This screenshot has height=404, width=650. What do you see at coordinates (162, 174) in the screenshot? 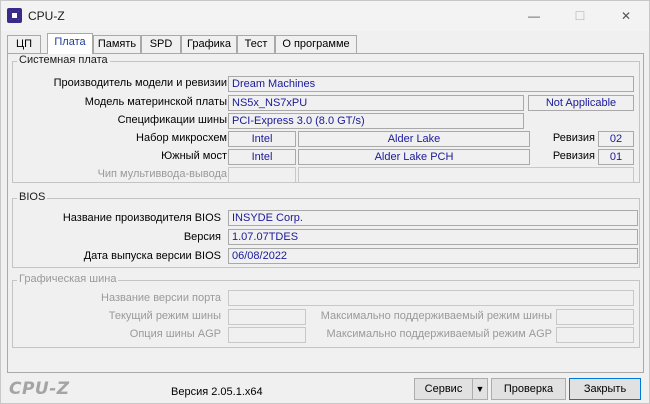
I see `lpcio-label: Чип мультиввода-вывода` at bounding box center [162, 174].